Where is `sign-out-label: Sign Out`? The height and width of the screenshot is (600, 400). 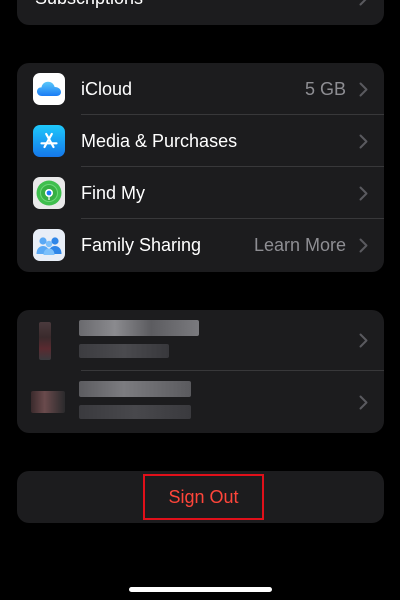 sign-out-label: Sign Out is located at coordinates (203, 496).